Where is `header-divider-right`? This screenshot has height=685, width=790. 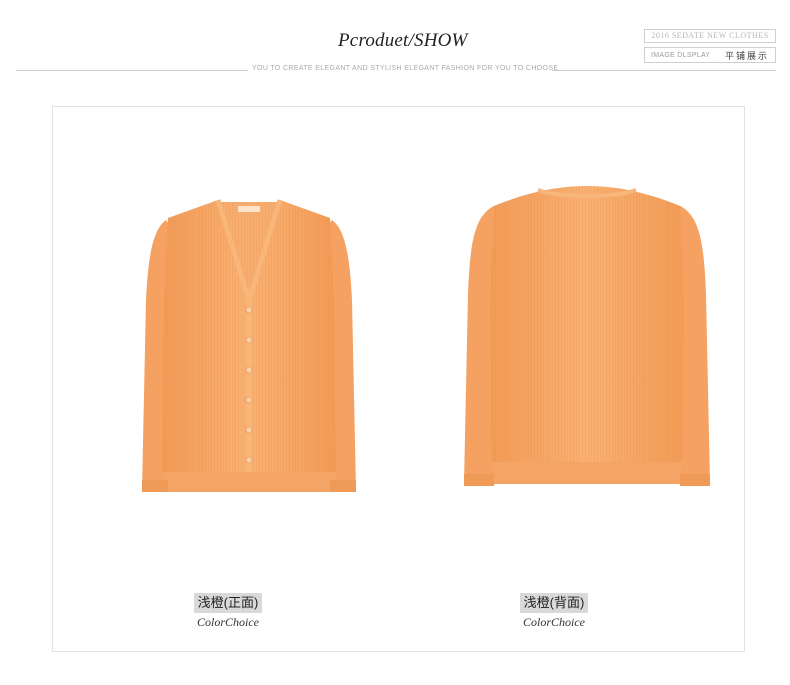
header-divider-right is located at coordinates (664, 70).